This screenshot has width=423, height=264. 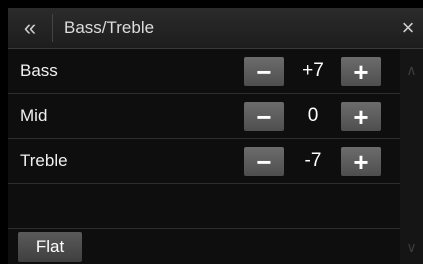 What do you see at coordinates (52, 28) in the screenshot?
I see `title-divider` at bounding box center [52, 28].